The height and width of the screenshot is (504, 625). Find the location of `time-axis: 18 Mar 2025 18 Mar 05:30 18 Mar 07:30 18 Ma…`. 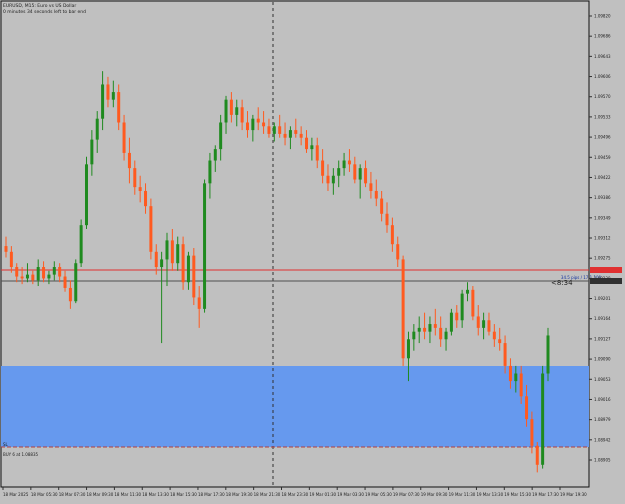

time-axis: 18 Mar 2025 18 Mar 05:30 18 Mar 07:30 18 Ma… is located at coordinates (294, 492).